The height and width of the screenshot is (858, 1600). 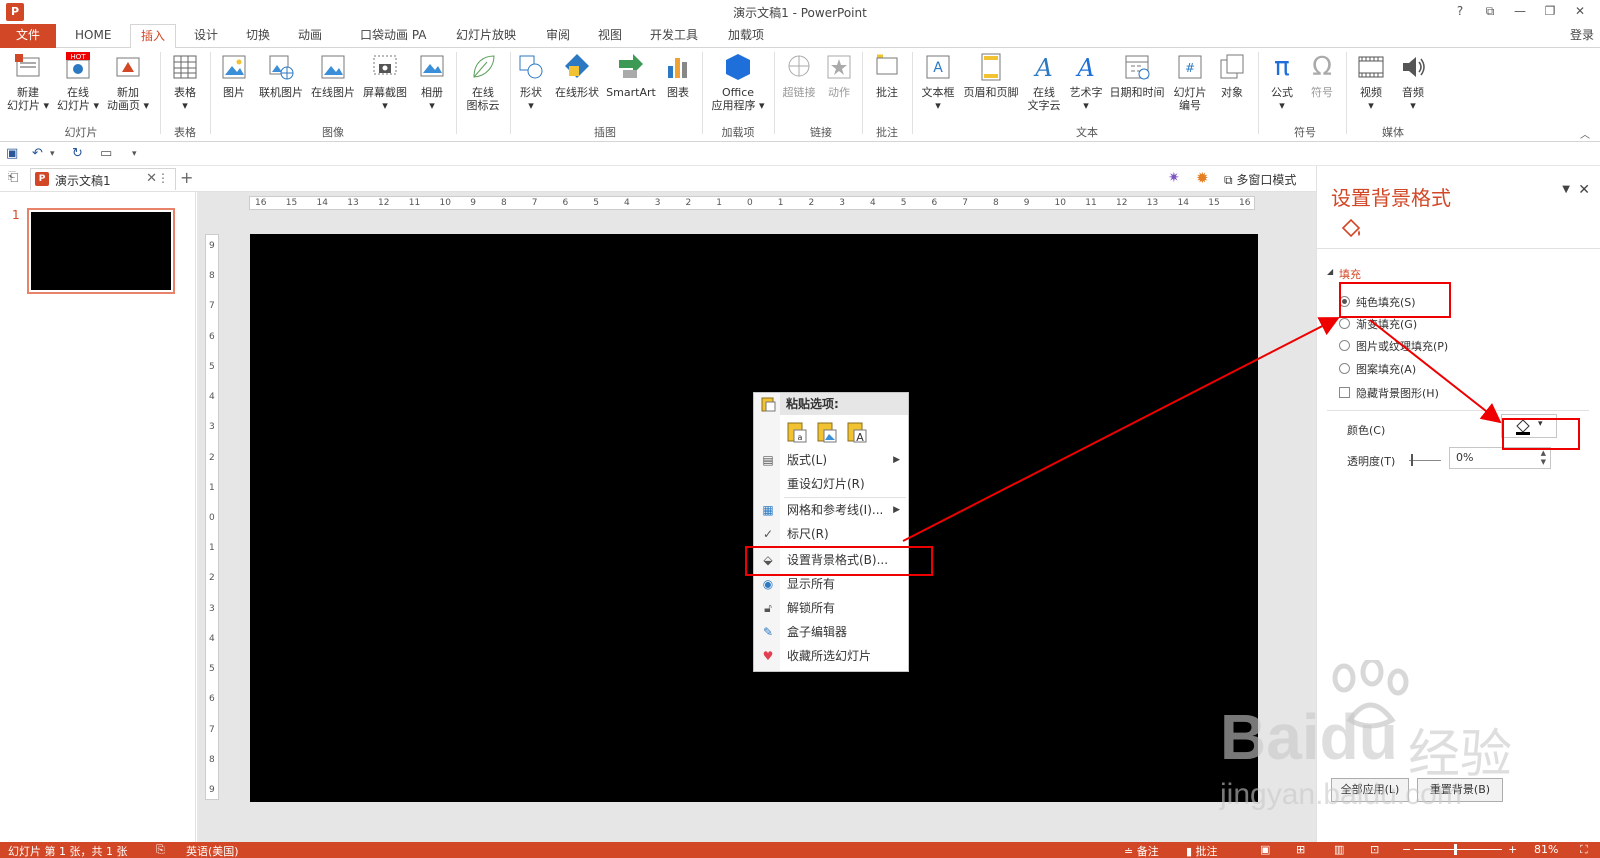 What do you see at coordinates (1425, 460) in the screenshot?
I see `transparency-slider` at bounding box center [1425, 460].